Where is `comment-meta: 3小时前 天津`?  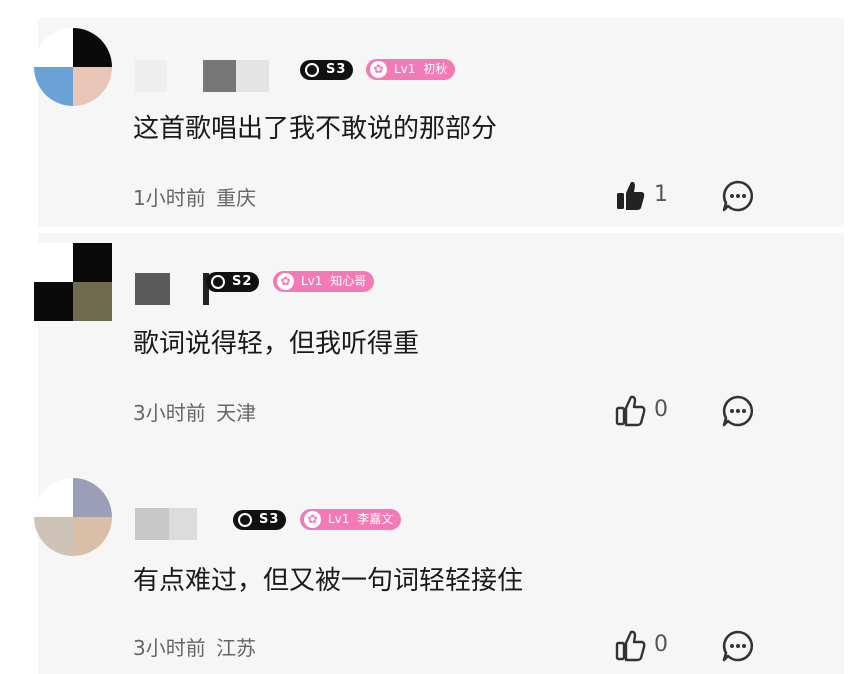 comment-meta: 3小时前 天津 is located at coordinates (194, 411).